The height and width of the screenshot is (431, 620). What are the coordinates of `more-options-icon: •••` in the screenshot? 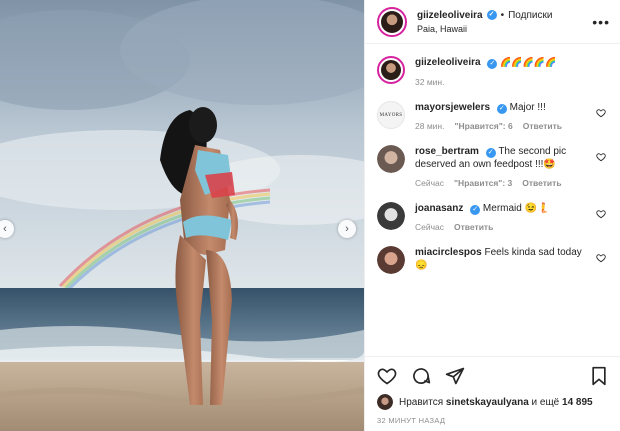 It's located at (601, 22).